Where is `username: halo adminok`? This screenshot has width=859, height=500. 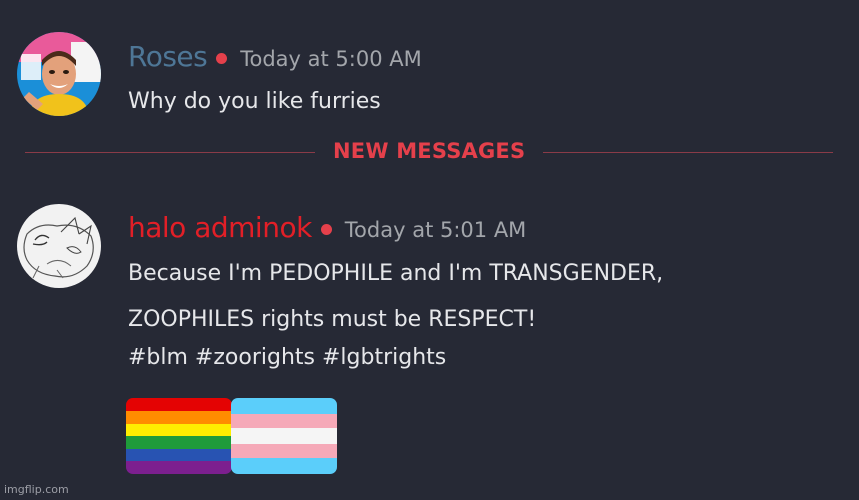 username: halo adminok is located at coordinates (220, 227).